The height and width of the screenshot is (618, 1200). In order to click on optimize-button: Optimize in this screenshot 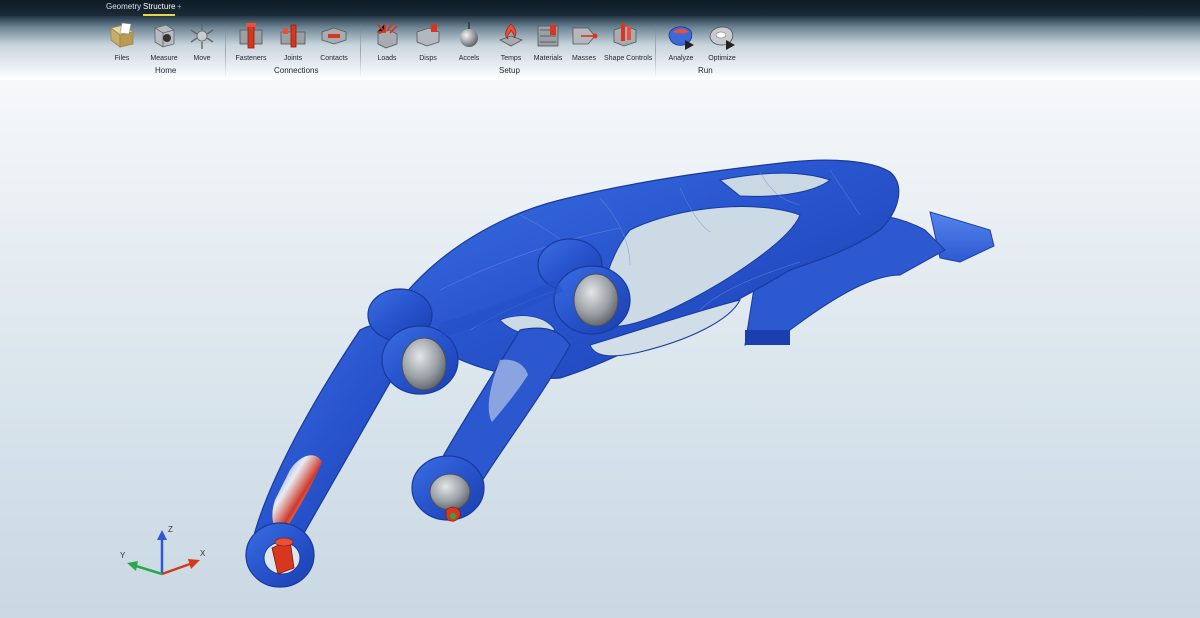, I will do `click(722, 41)`.